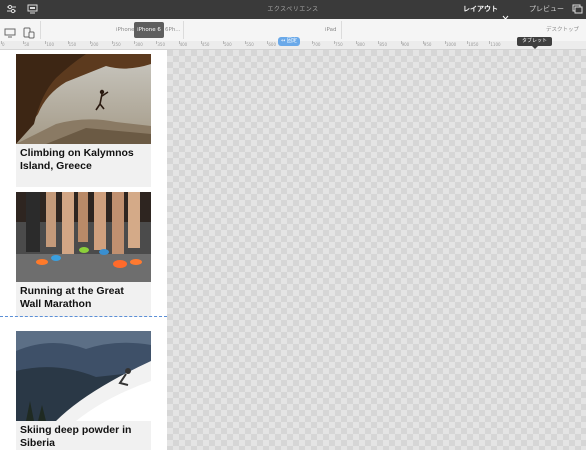 The width and height of the screenshot is (586, 450). What do you see at coordinates (94, 44) in the screenshot?
I see `ruler-tick-label: 200` at bounding box center [94, 44].